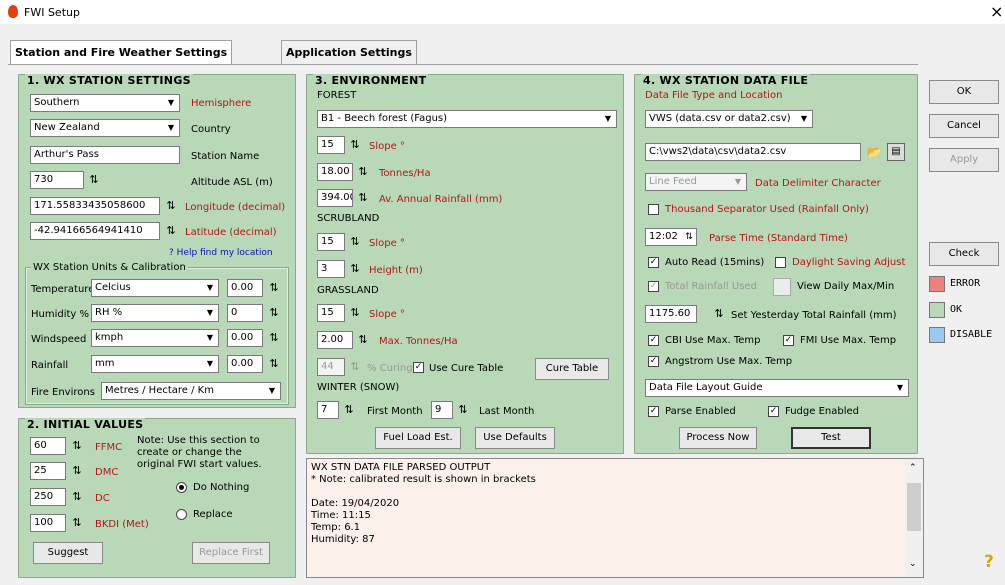 The width and height of the screenshot is (1005, 585). Describe the element at coordinates (719, 314) in the screenshot. I see `yesterday-rainfall-spinner-icon: ⇅` at that location.